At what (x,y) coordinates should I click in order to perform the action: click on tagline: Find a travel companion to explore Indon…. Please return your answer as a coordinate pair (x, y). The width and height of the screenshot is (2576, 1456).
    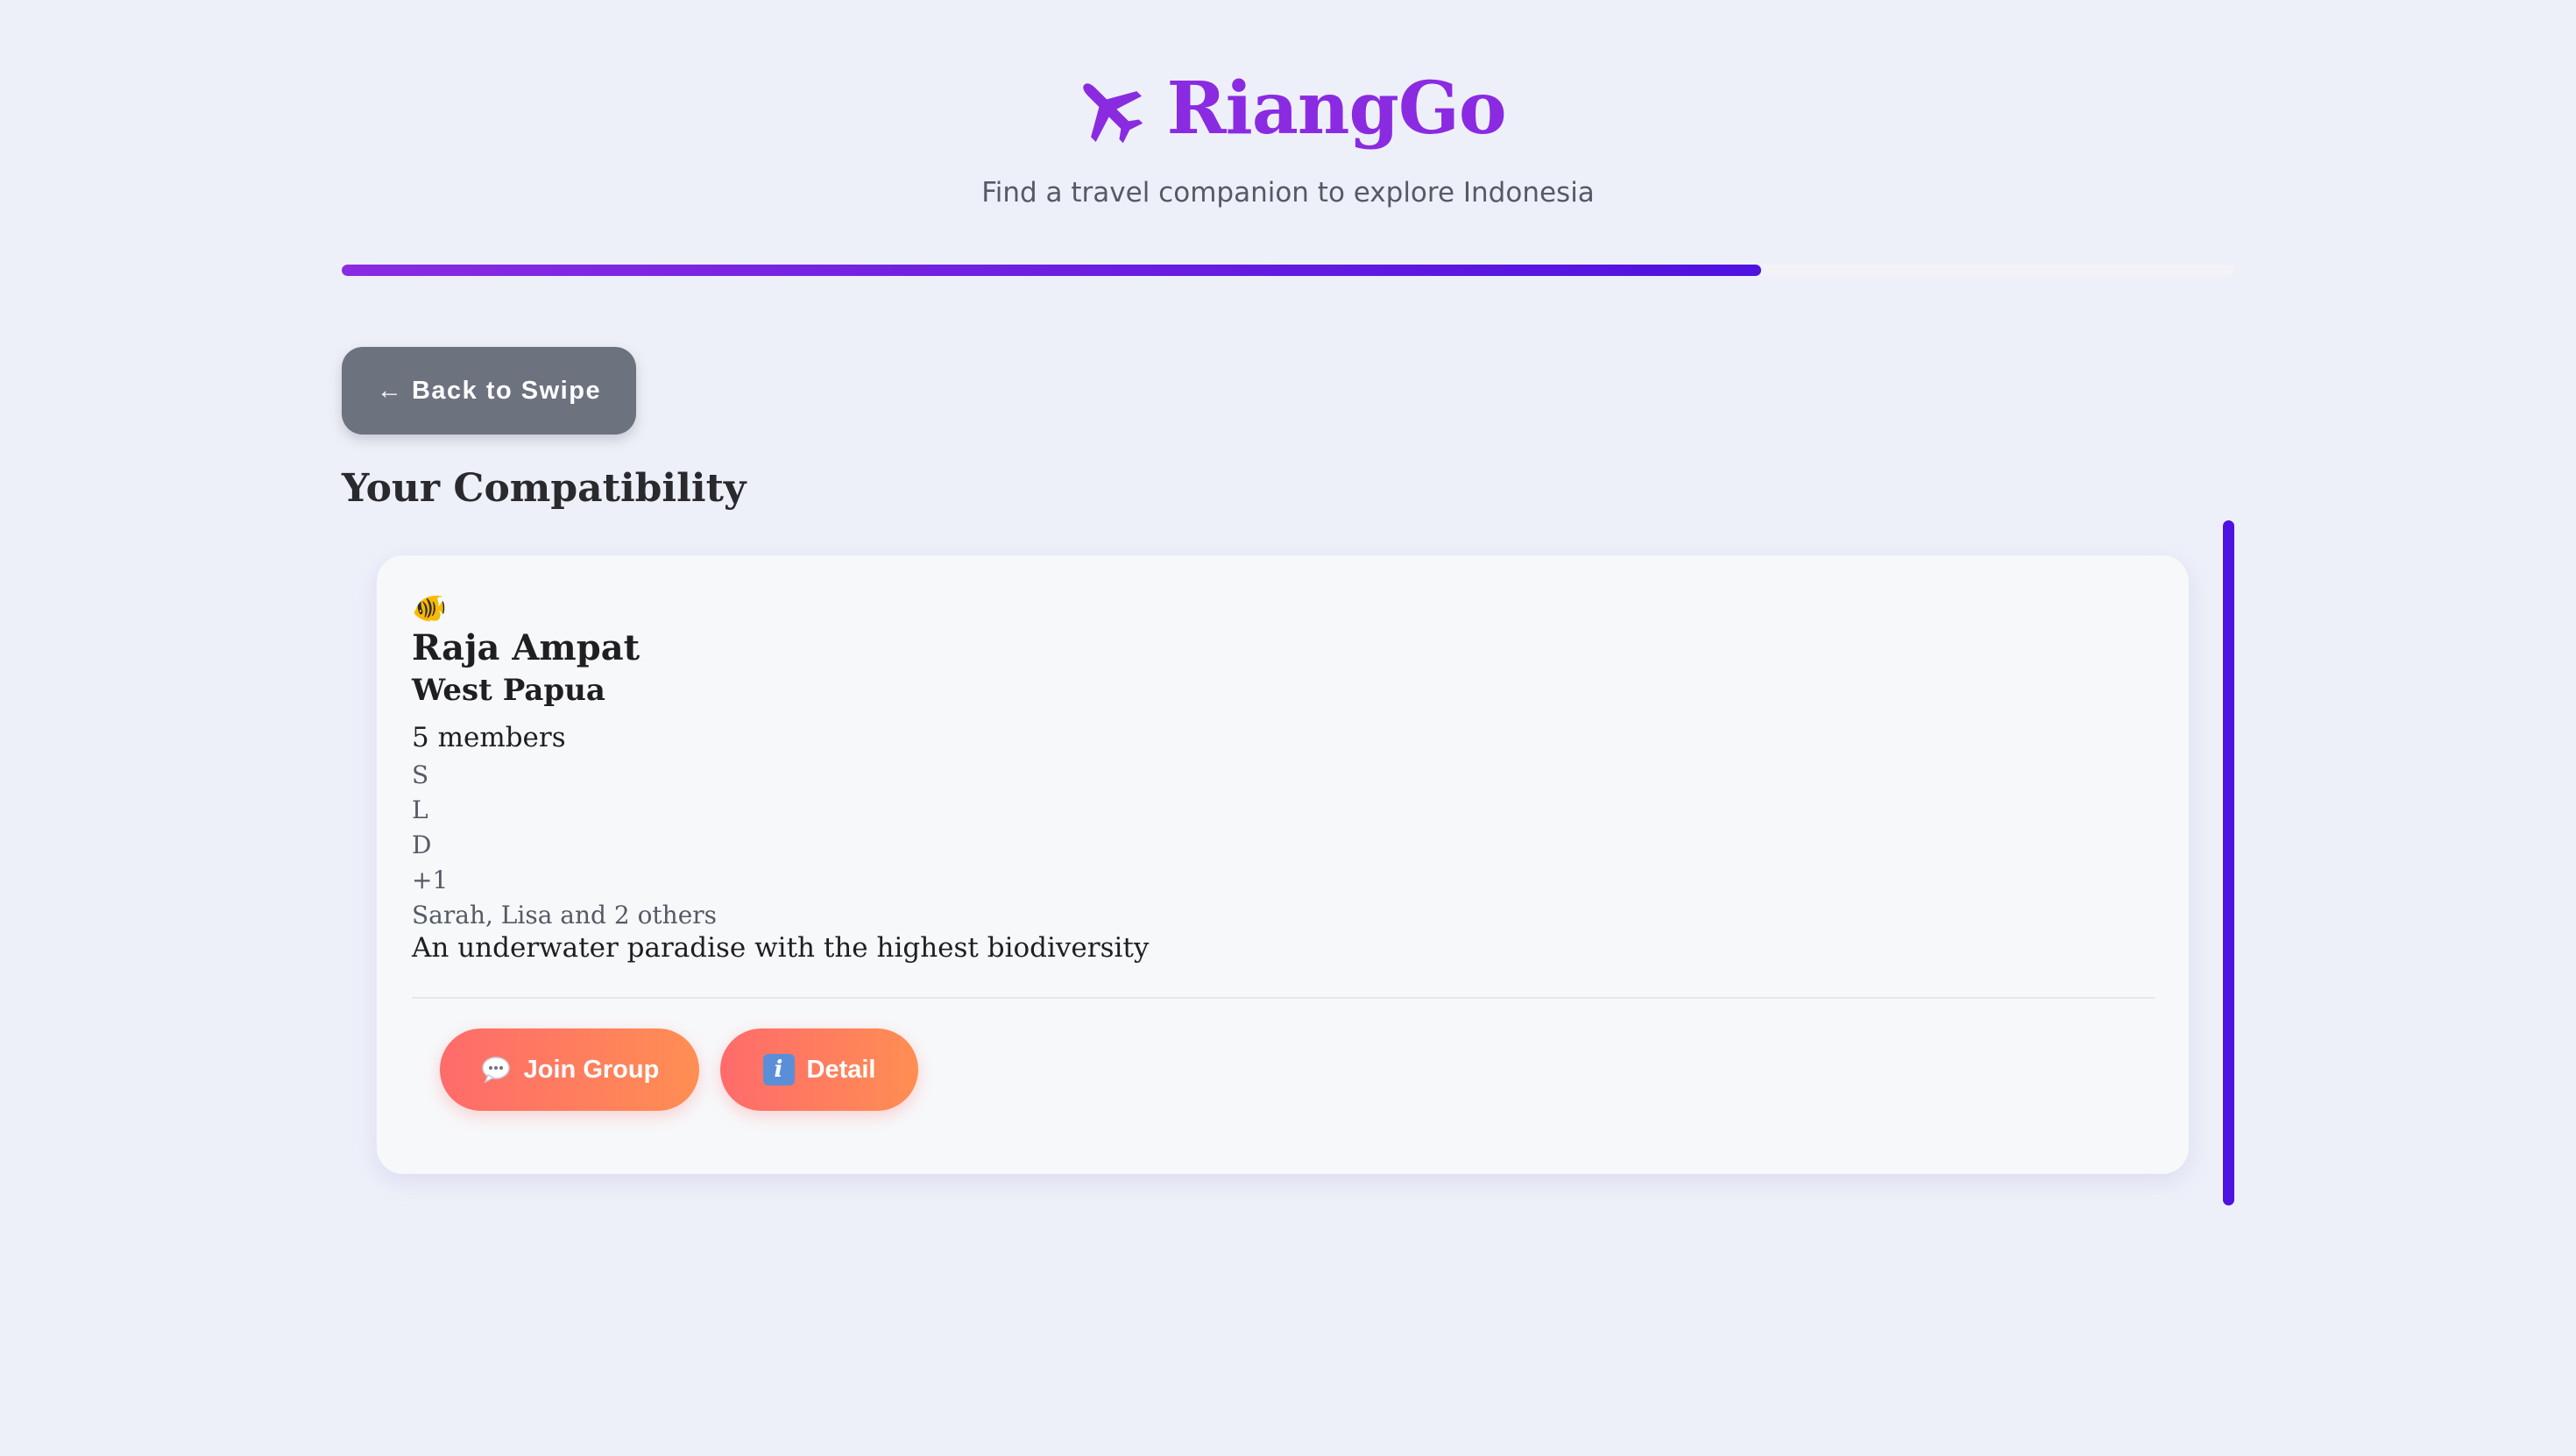
    Looking at the image, I should click on (1288, 193).